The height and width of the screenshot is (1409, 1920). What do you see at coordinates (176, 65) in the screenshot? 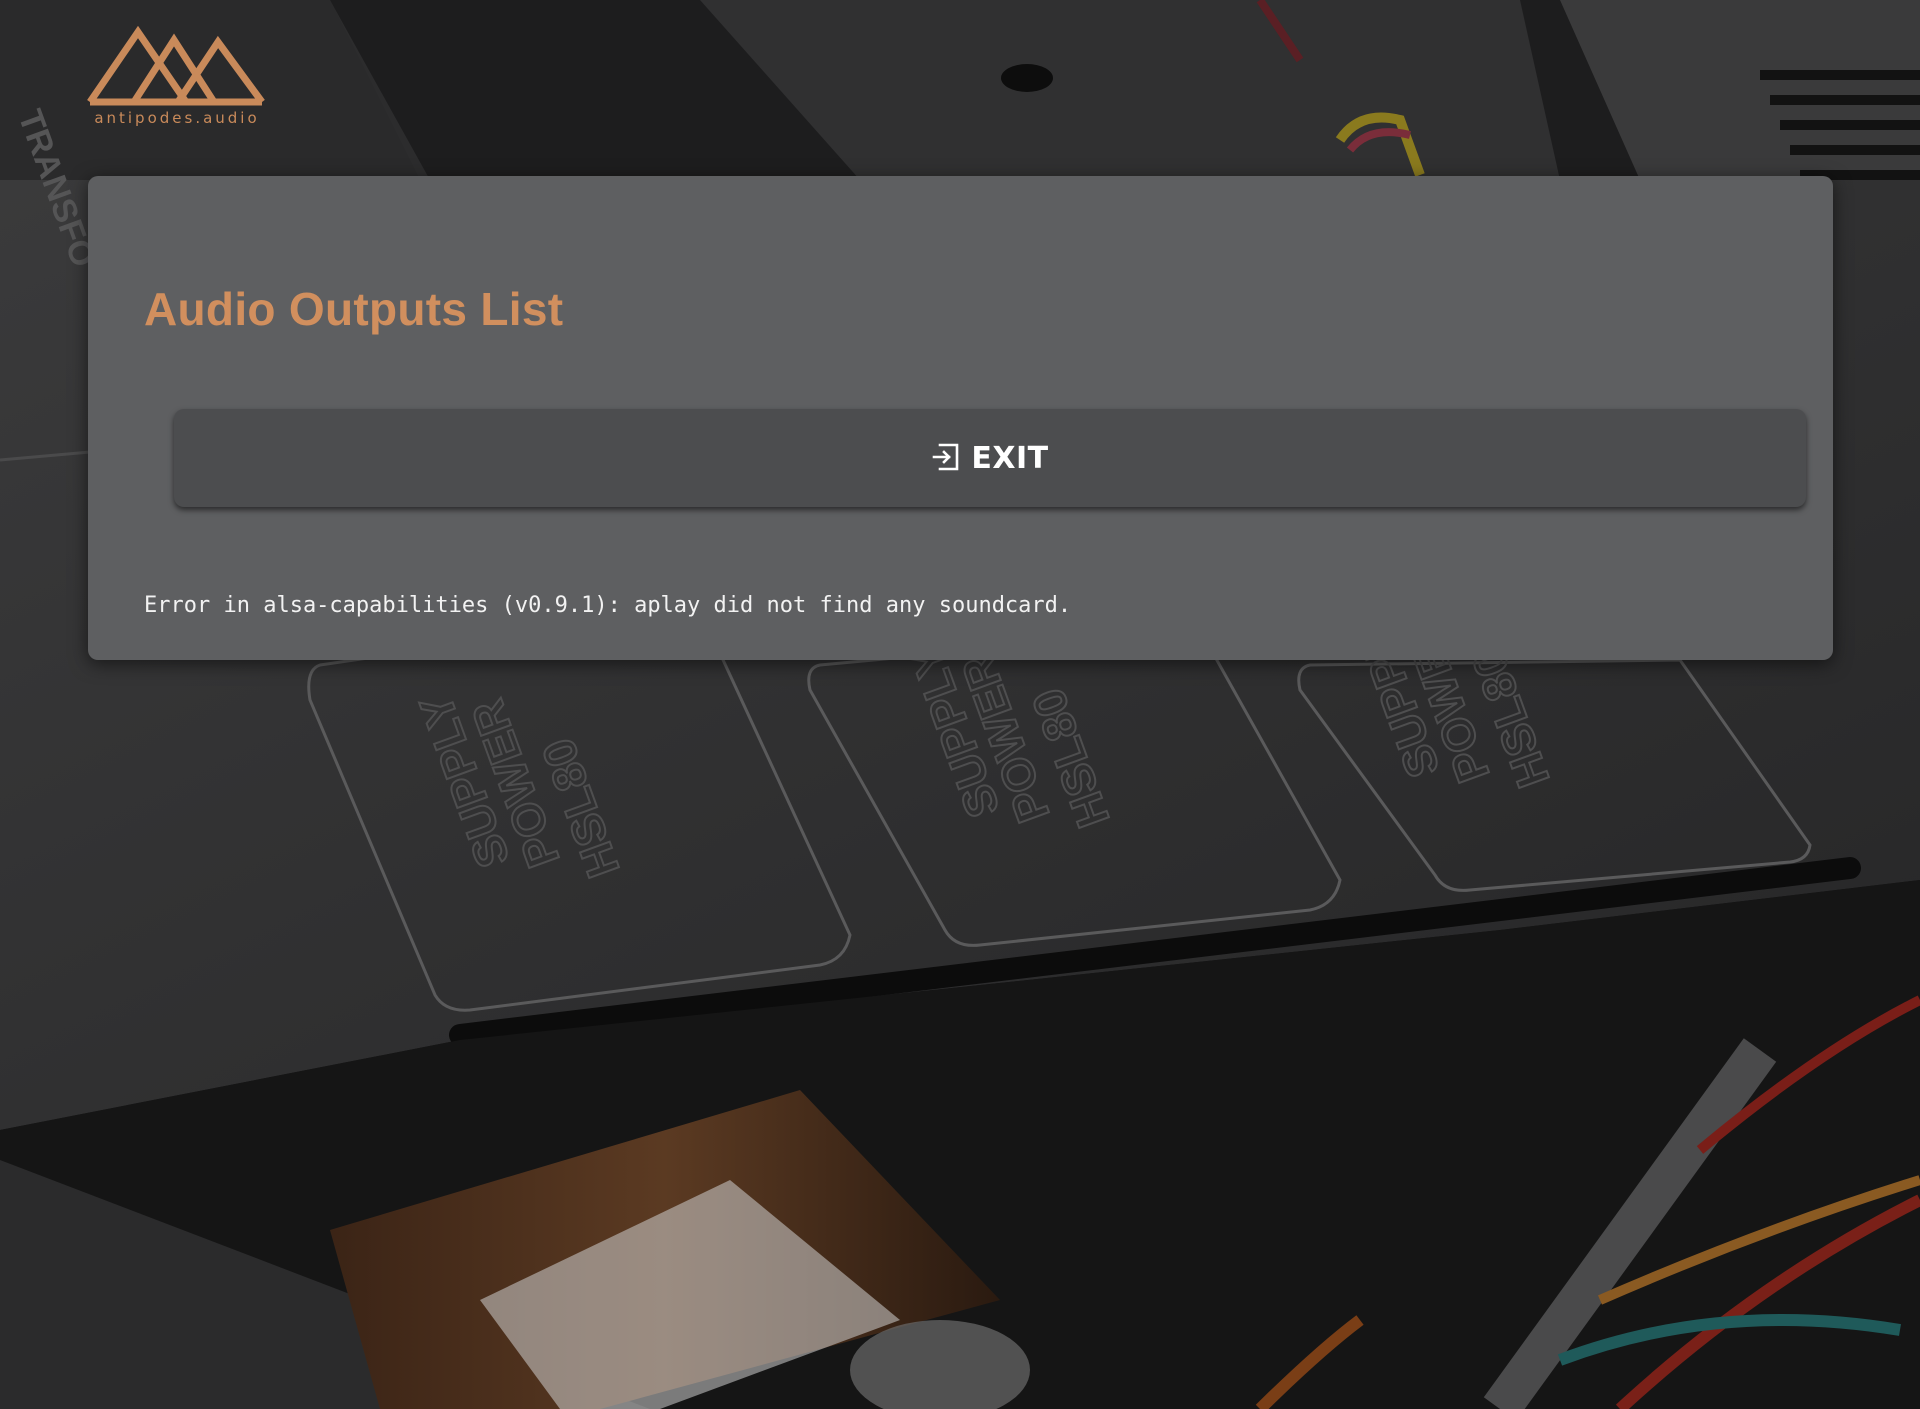
I see `logo-mark-icon` at bounding box center [176, 65].